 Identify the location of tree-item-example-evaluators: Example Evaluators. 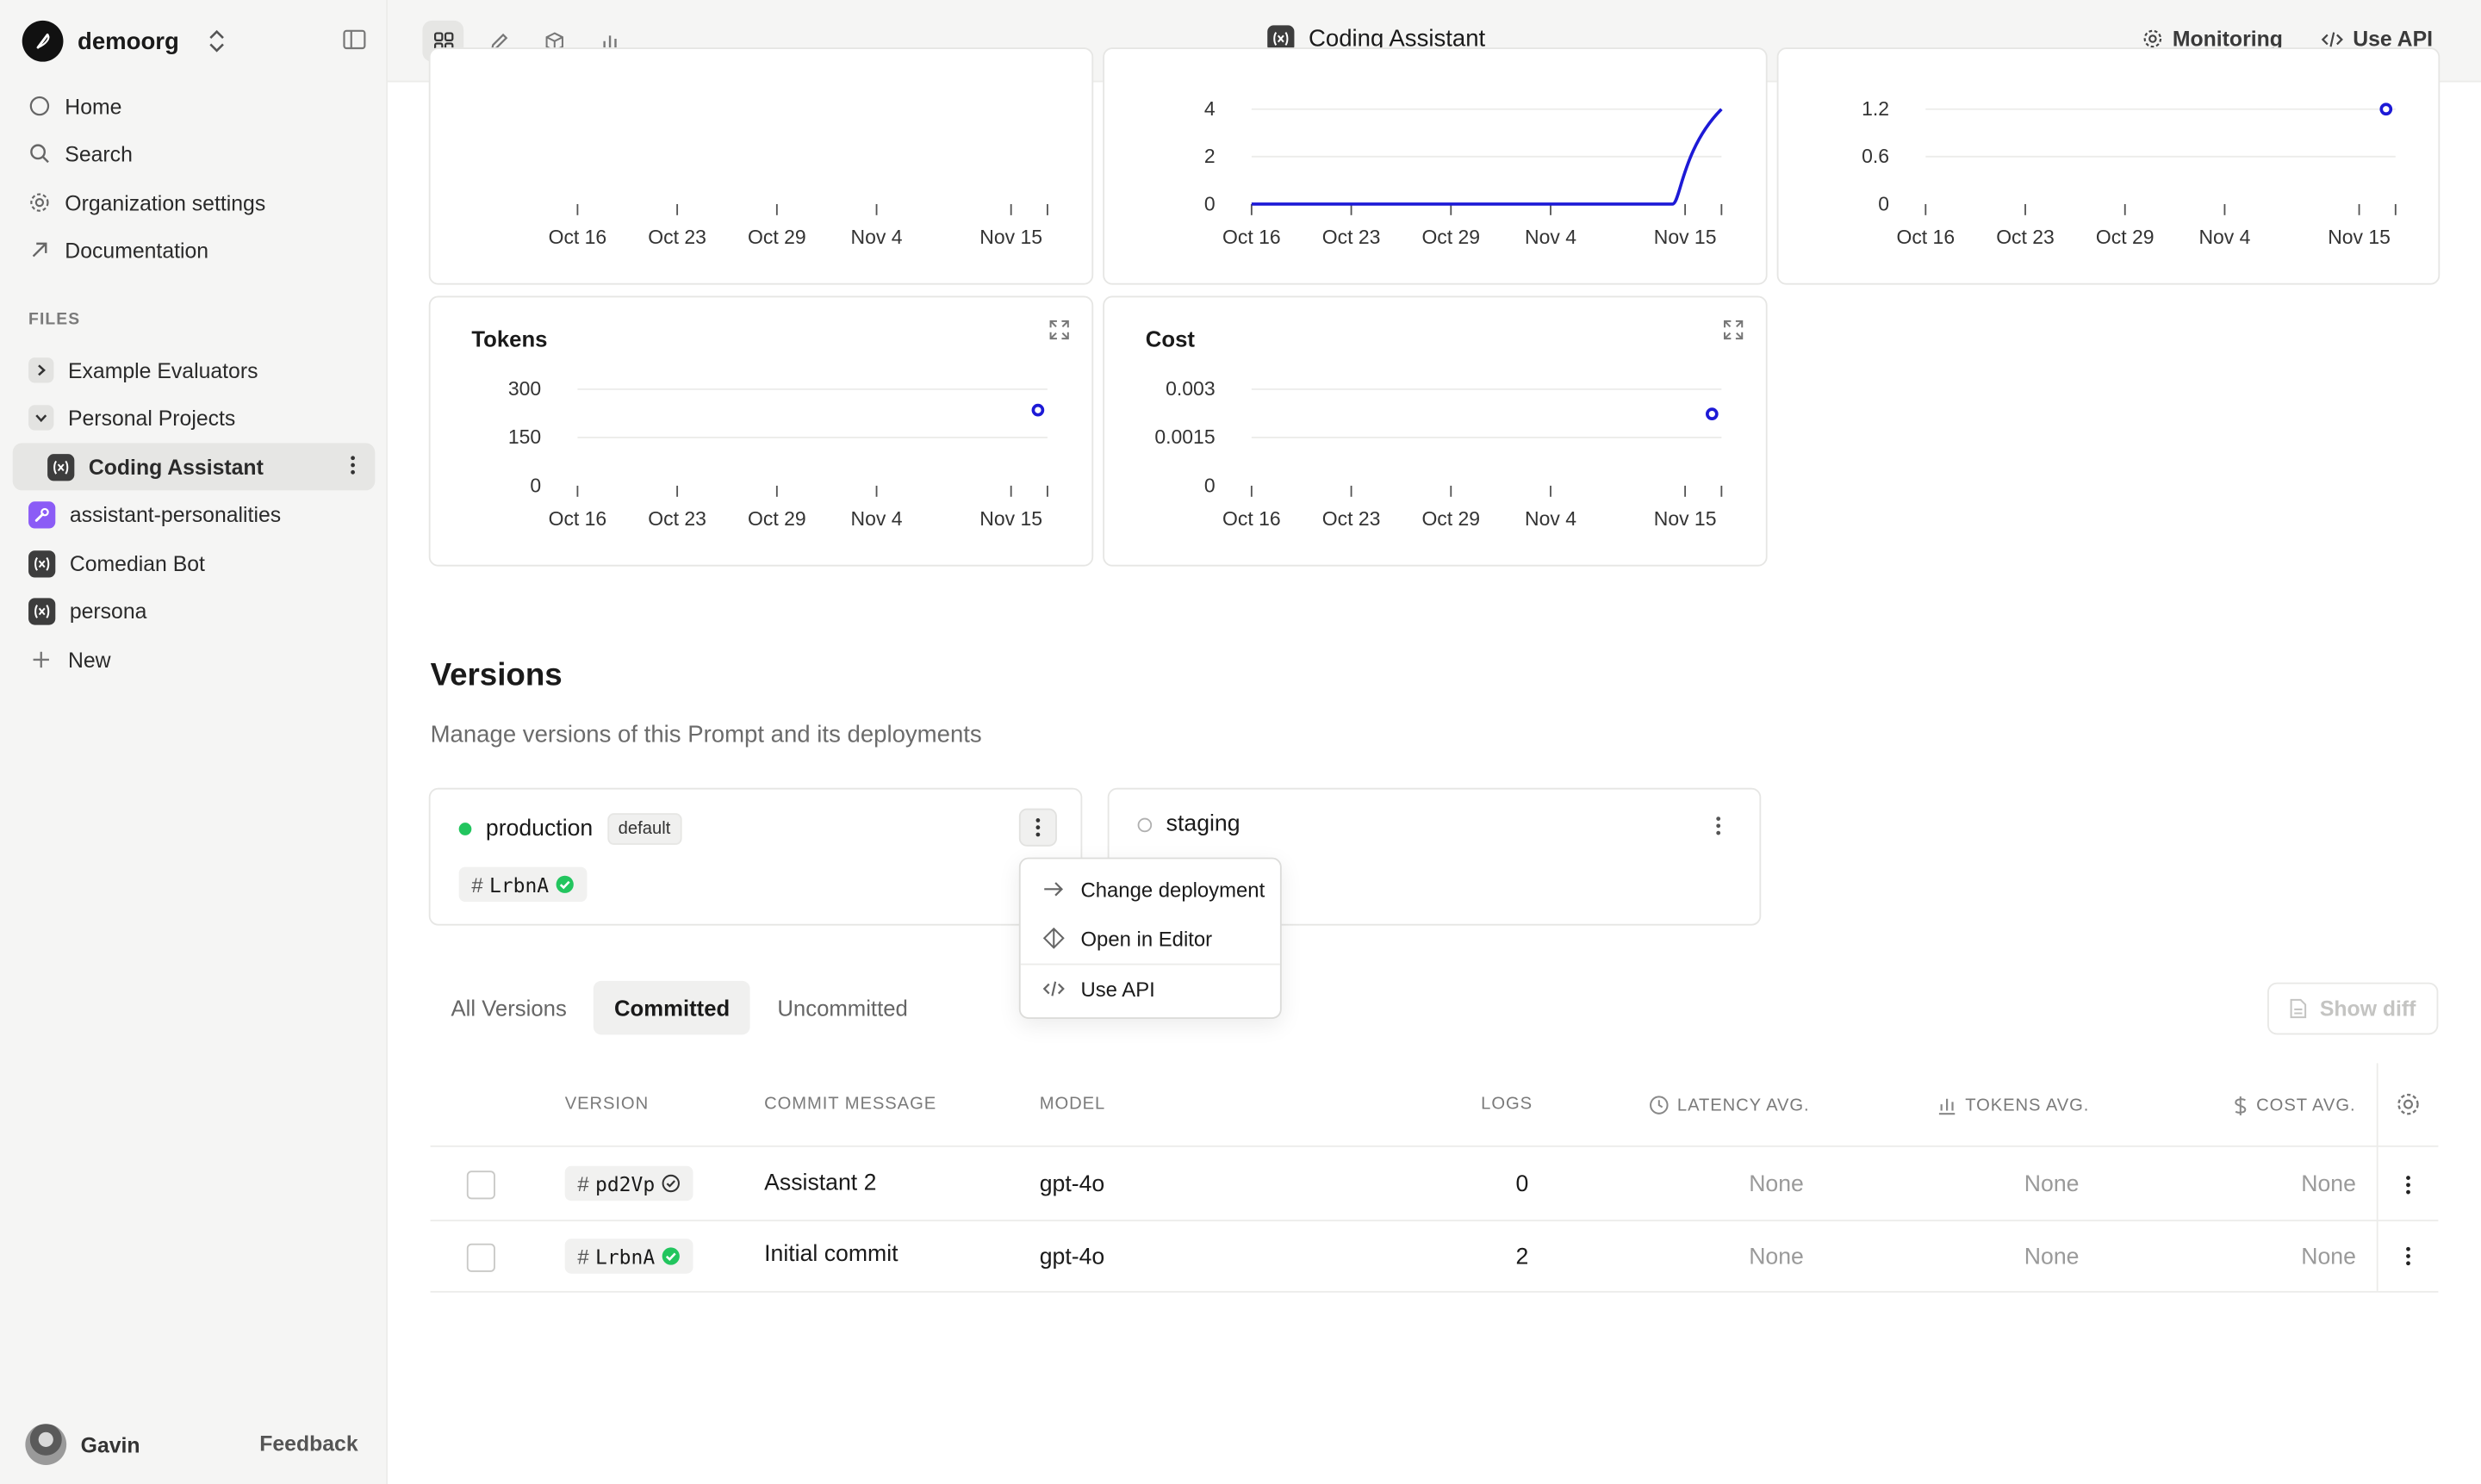
(194, 370).